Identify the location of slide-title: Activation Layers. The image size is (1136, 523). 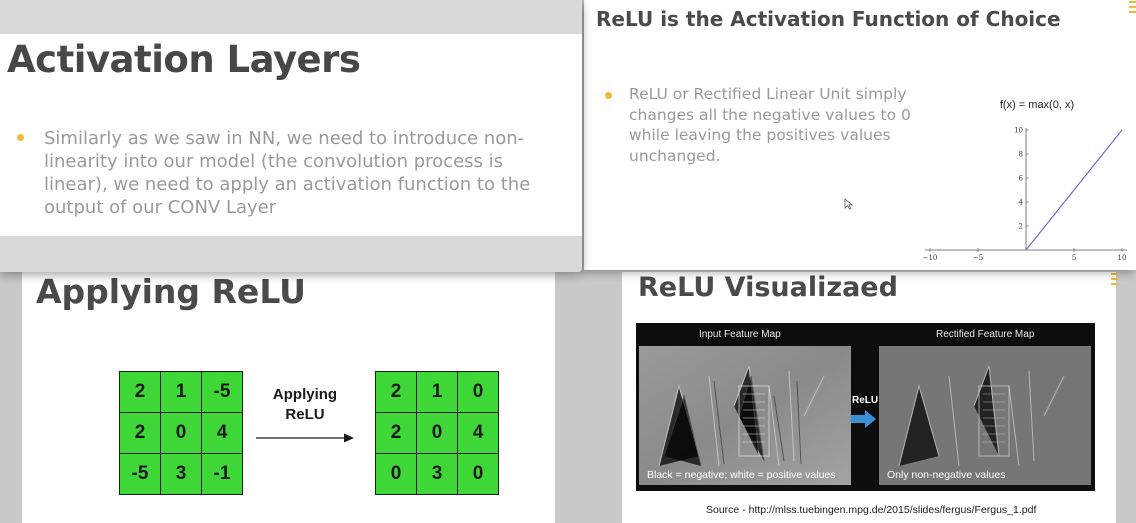
(184, 59).